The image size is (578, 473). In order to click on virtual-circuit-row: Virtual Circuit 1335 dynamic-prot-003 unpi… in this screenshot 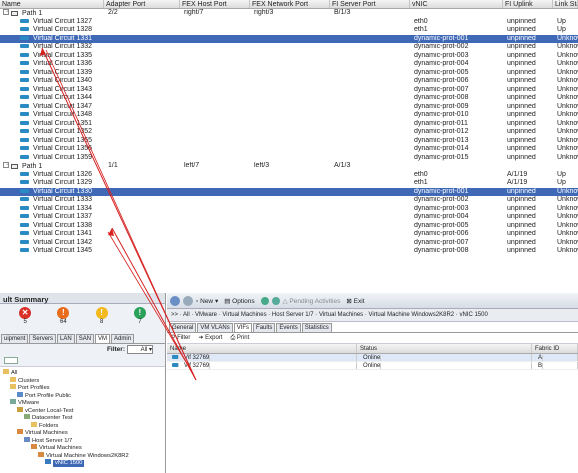, I will do `click(289, 56)`.